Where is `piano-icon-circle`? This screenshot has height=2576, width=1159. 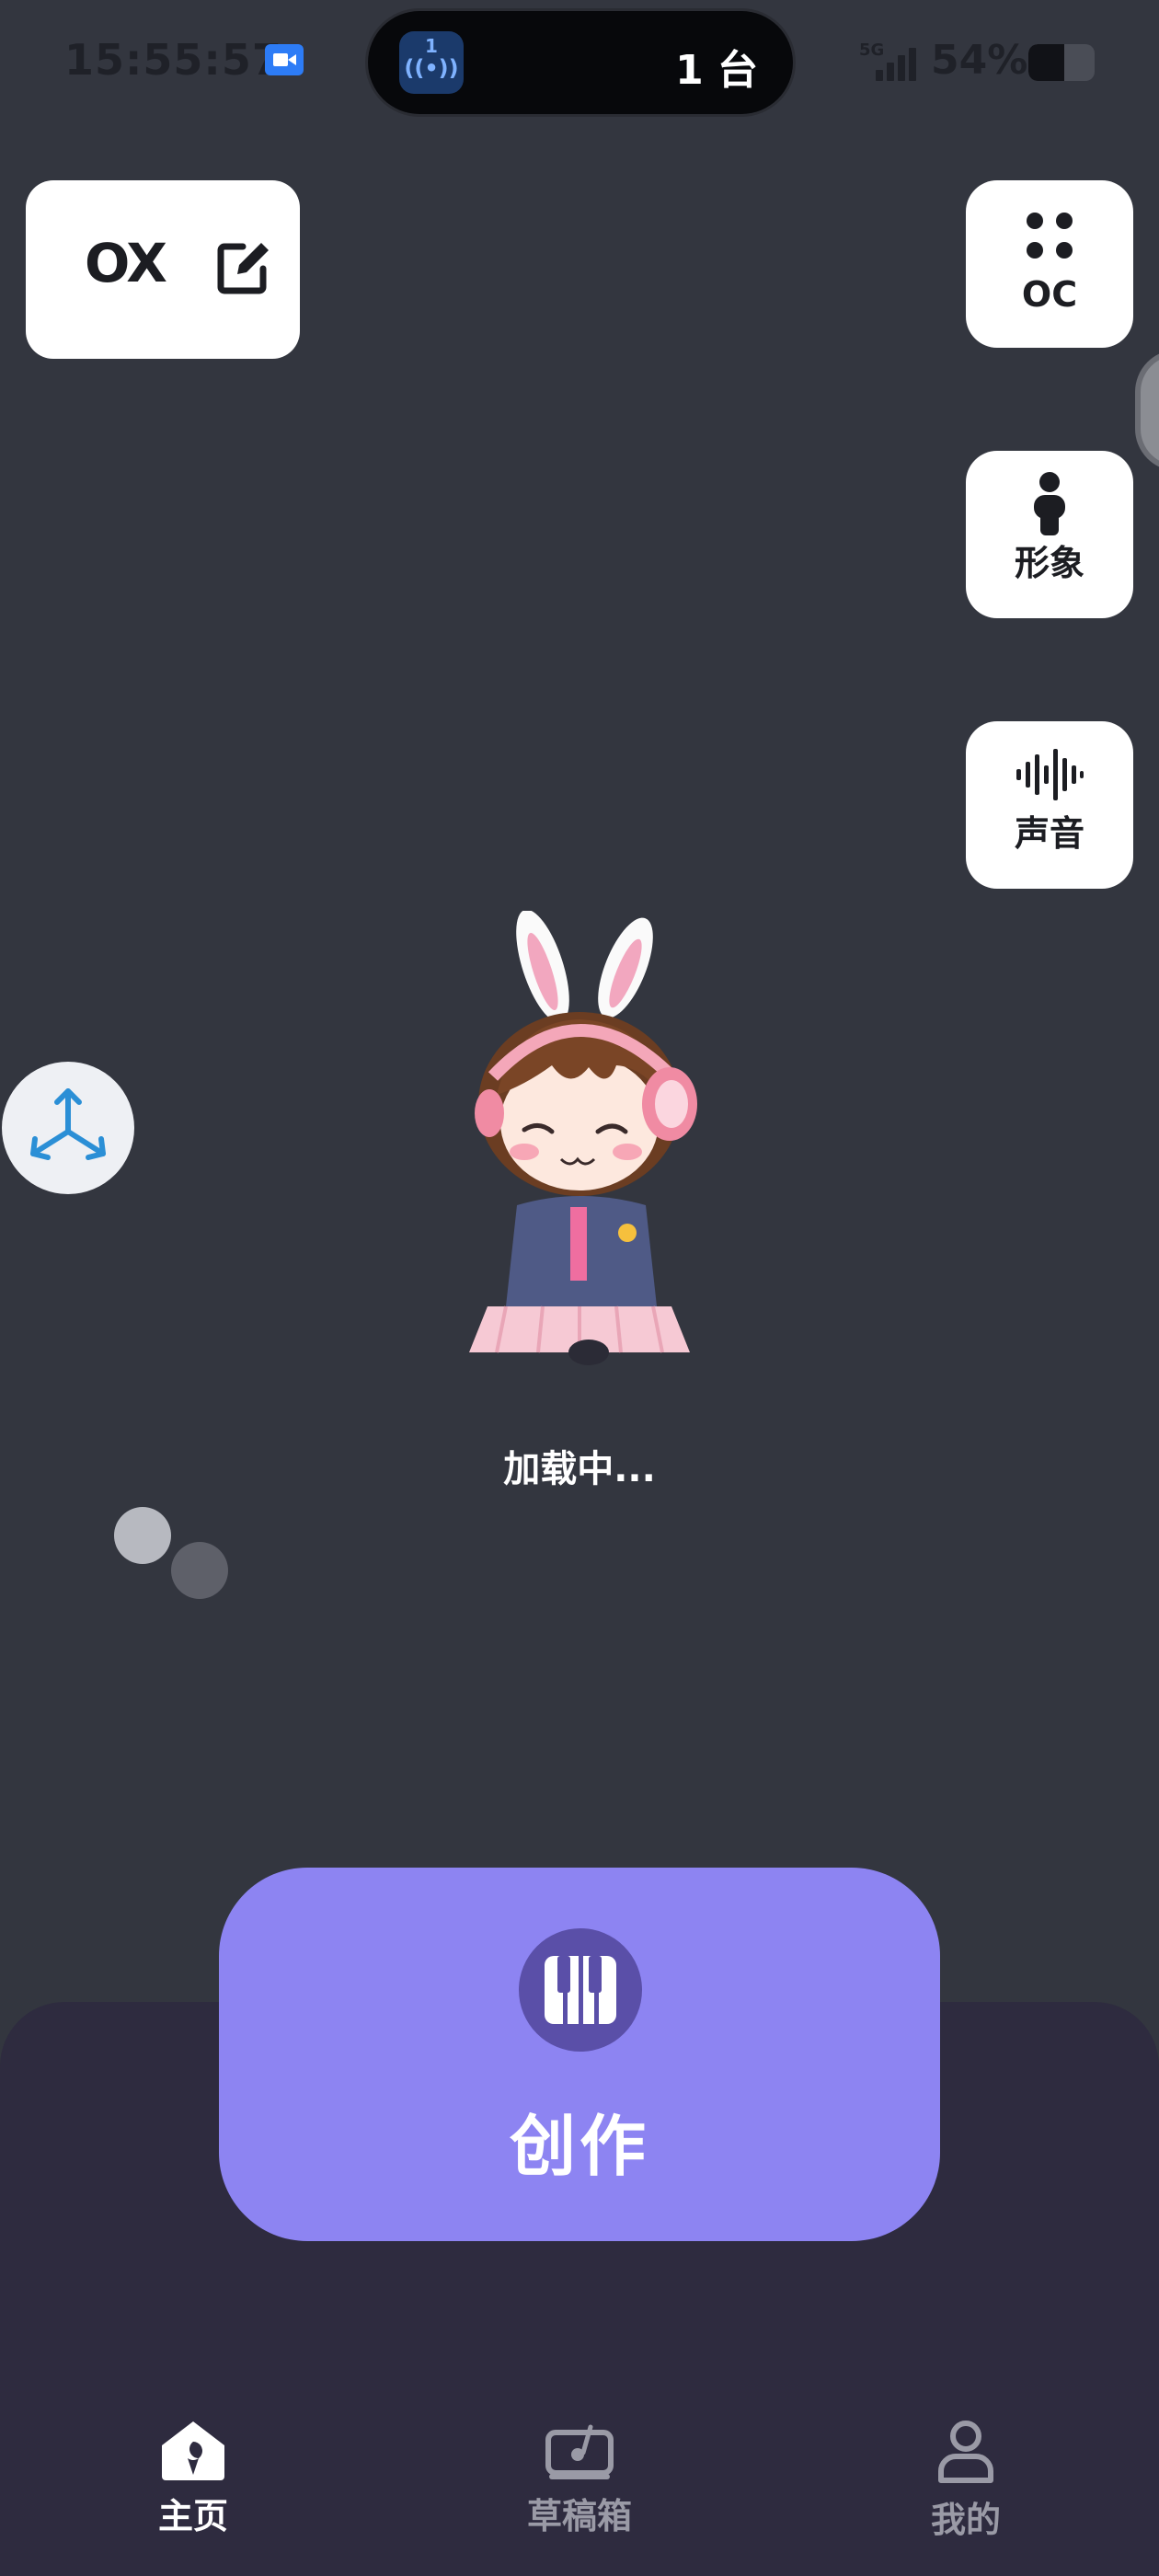 piano-icon-circle is located at coordinates (580, 1990).